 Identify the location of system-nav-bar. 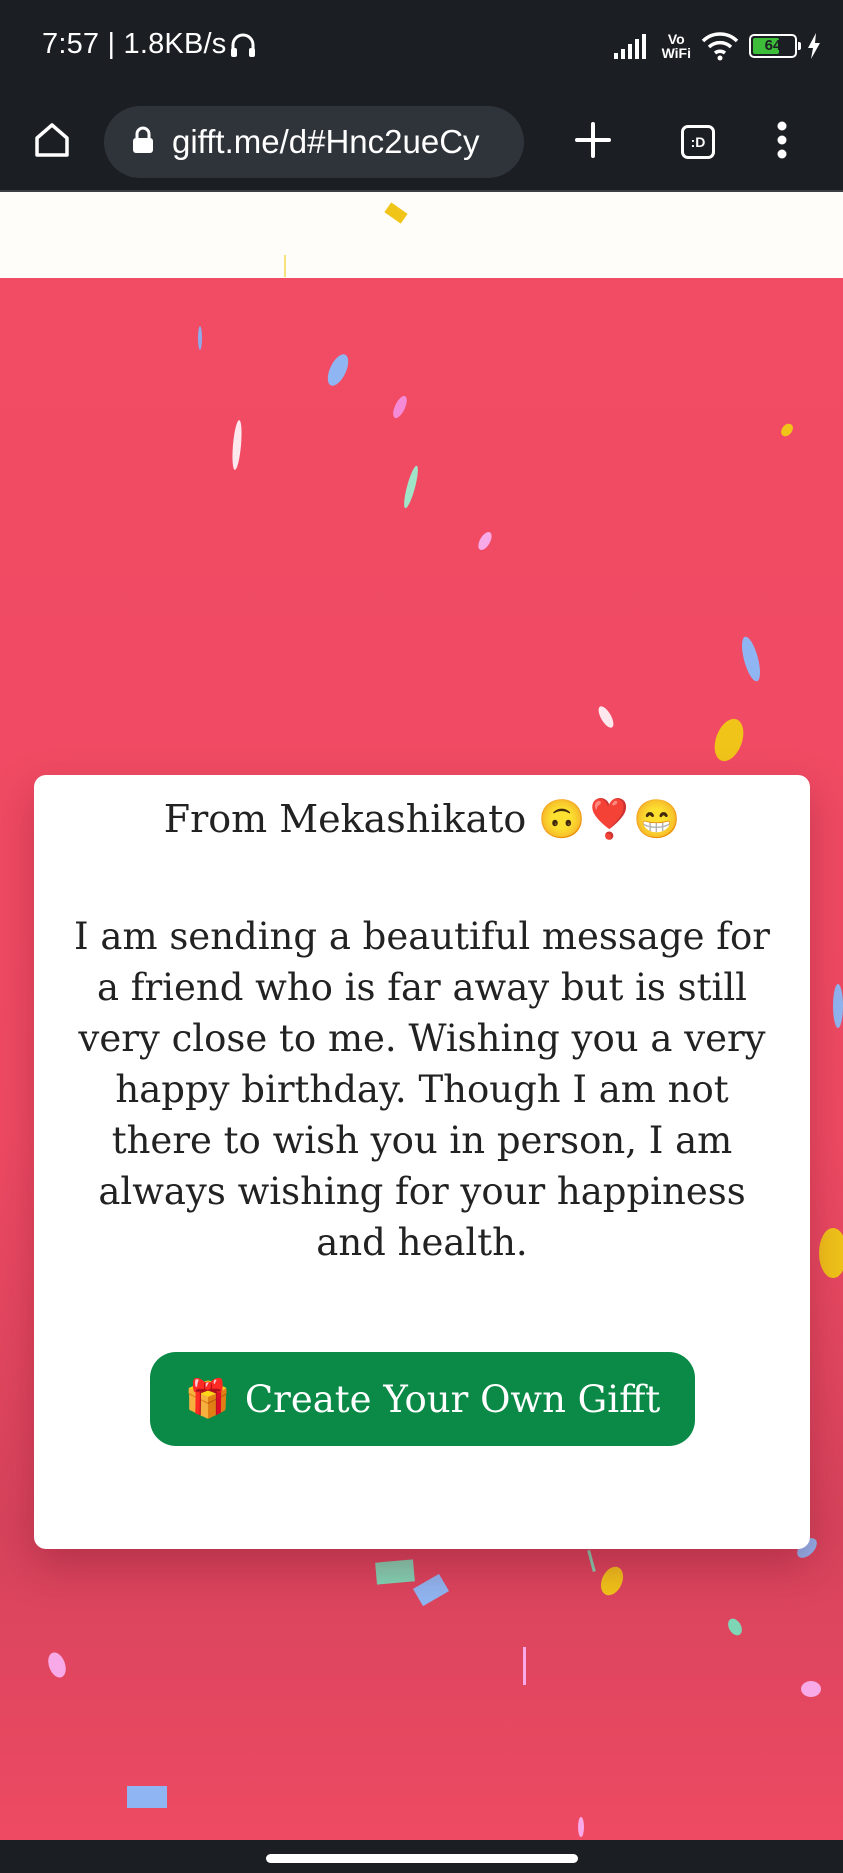
(421, 1856).